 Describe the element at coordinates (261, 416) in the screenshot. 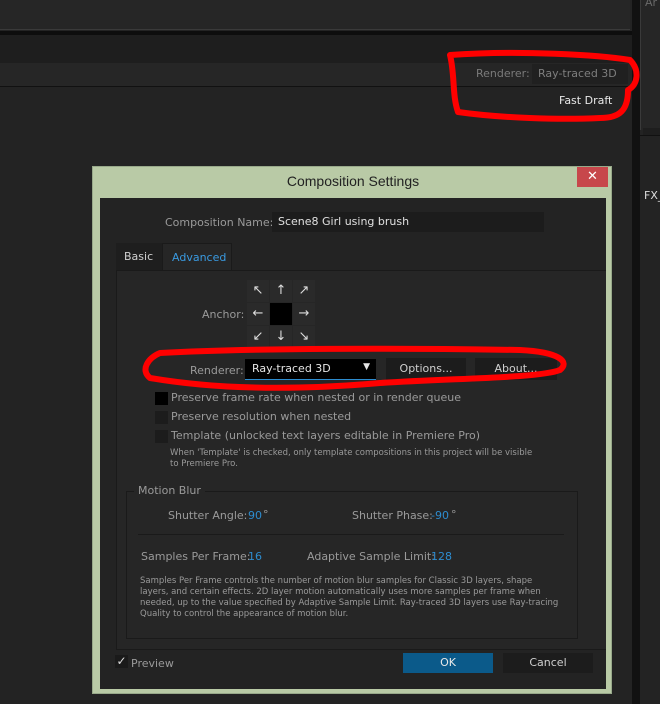

I see `preserve-resolution-label: Preserve resolution when nested` at that location.